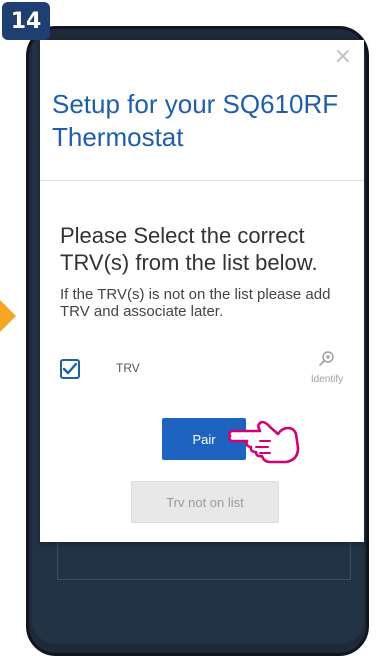 This screenshot has width=377, height=656. What do you see at coordinates (26, 21) in the screenshot?
I see `step-badge: 14` at bounding box center [26, 21].